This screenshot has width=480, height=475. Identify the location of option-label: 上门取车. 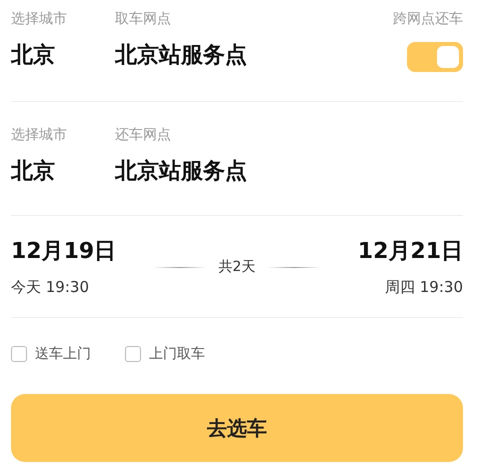
(177, 354).